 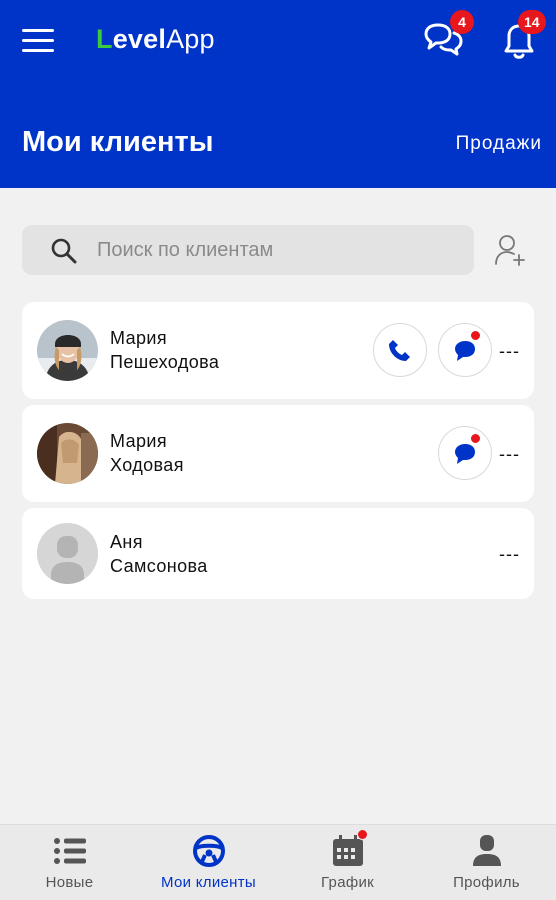 I want to click on client-card: Мария Пешеходова ---, so click(x=278, y=350).